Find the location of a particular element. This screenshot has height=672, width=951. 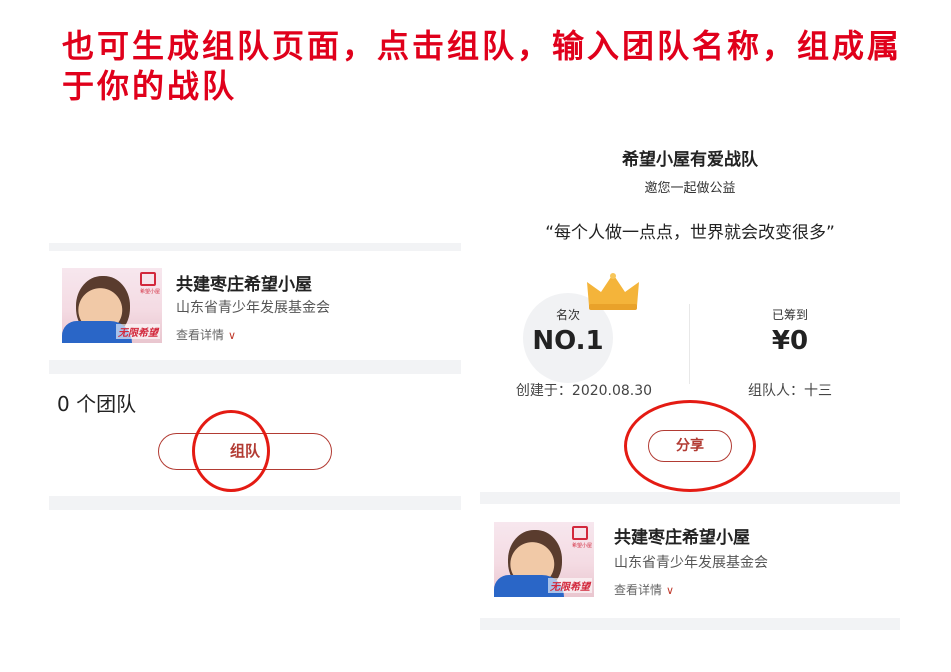

raised-label: 已筹到 is located at coordinates (789, 315).